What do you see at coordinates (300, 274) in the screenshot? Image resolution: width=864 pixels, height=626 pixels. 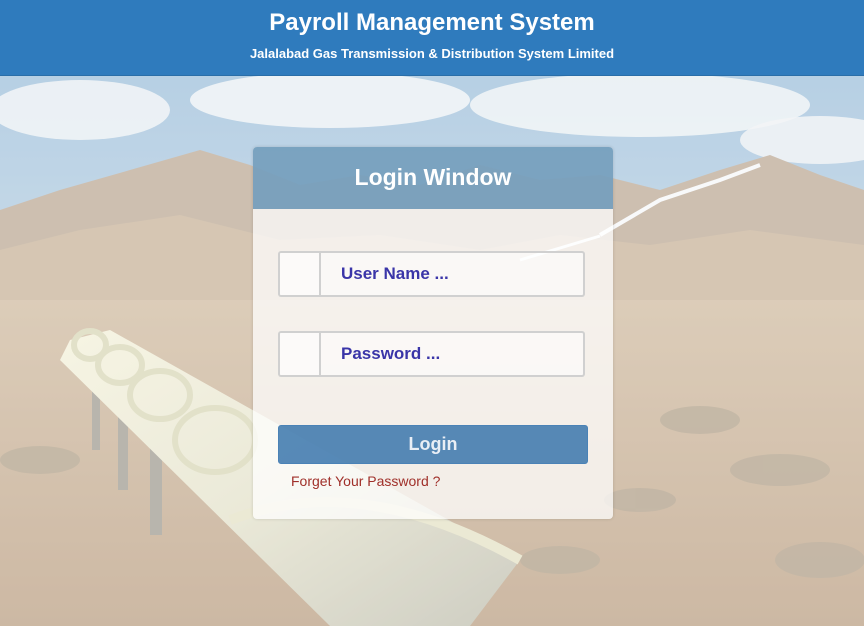 I see `user-icon` at bounding box center [300, 274].